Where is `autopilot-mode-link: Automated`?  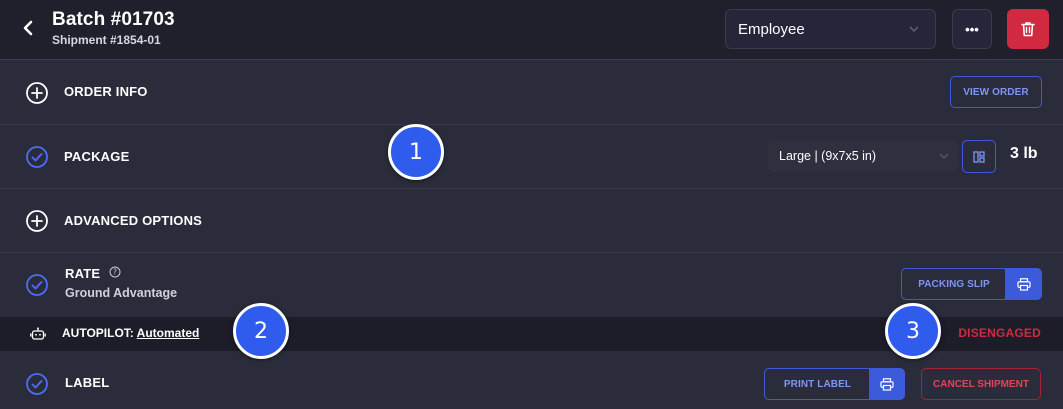 autopilot-mode-link: Automated is located at coordinates (168, 333).